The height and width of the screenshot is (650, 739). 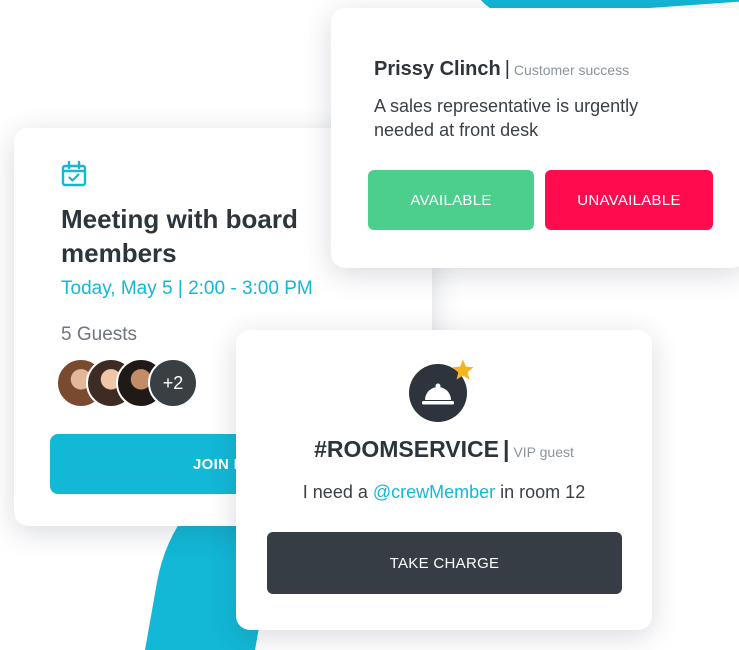 What do you see at coordinates (74, 173) in the screenshot?
I see `calendar-check-icon` at bounding box center [74, 173].